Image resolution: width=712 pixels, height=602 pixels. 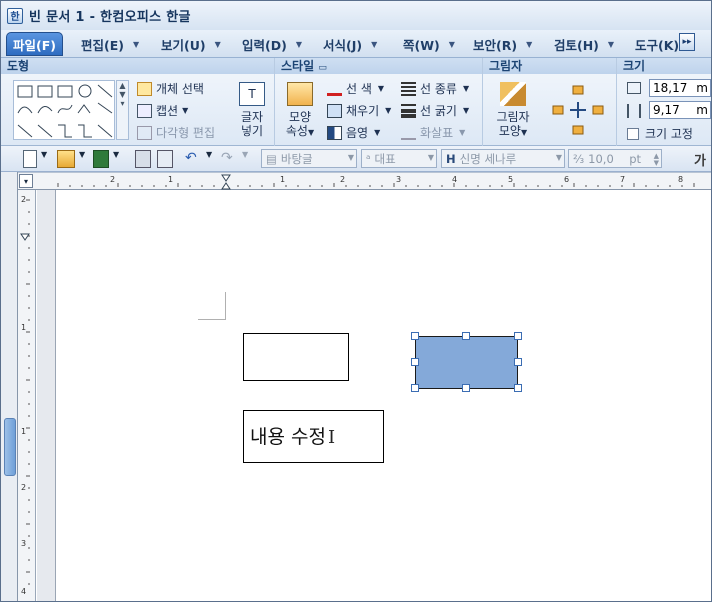 I want to click on tab-insert: 입력(D) ▼, so click(x=272, y=44).